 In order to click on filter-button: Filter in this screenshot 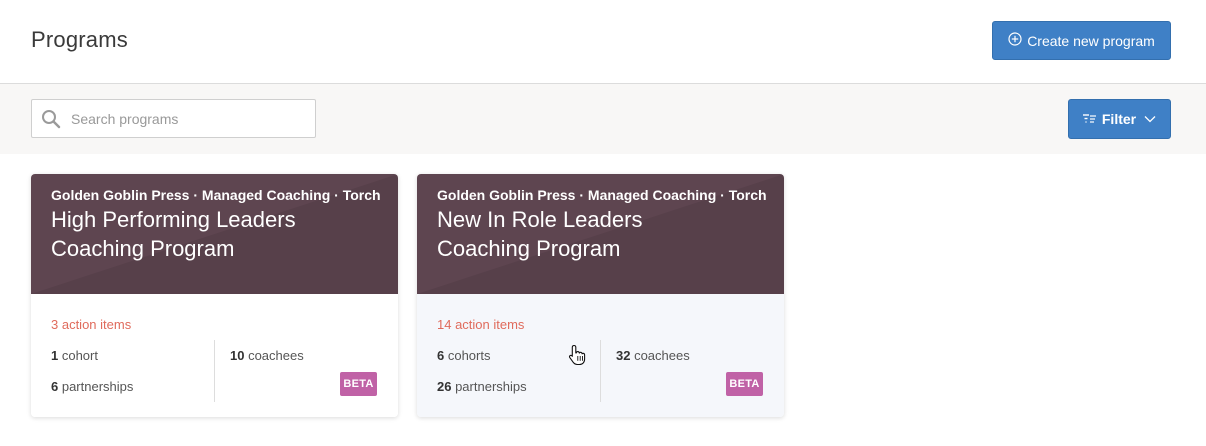, I will do `click(1119, 119)`.